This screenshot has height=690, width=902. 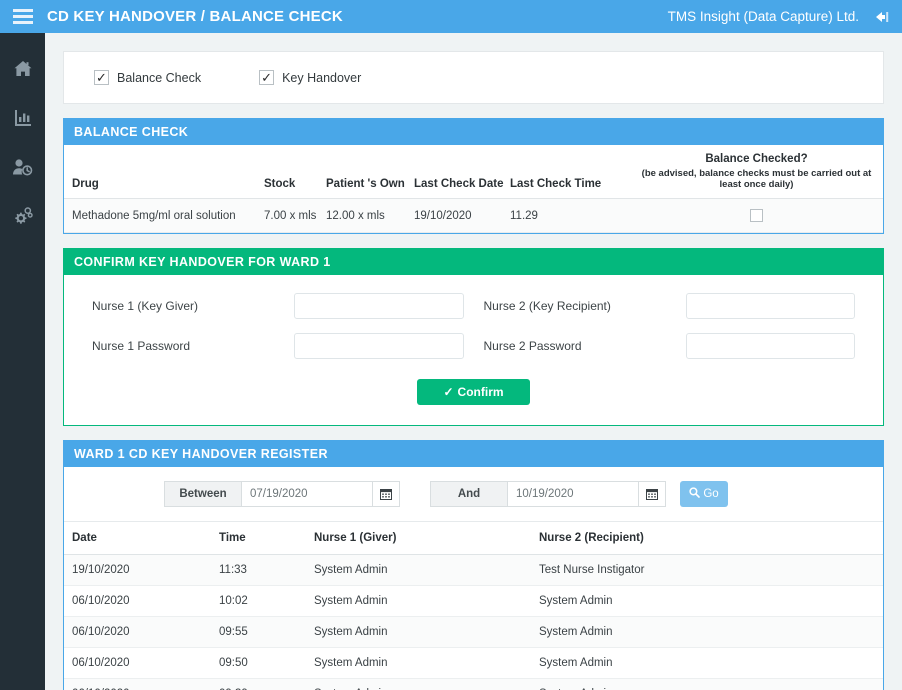 I want to click on home-icon, so click(x=23, y=71).